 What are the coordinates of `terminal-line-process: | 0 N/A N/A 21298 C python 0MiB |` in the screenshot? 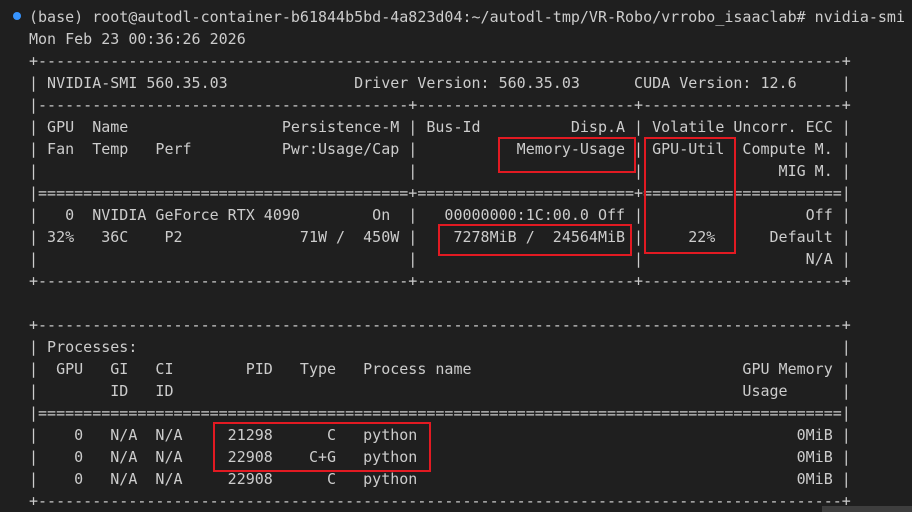 It's located at (440, 435).